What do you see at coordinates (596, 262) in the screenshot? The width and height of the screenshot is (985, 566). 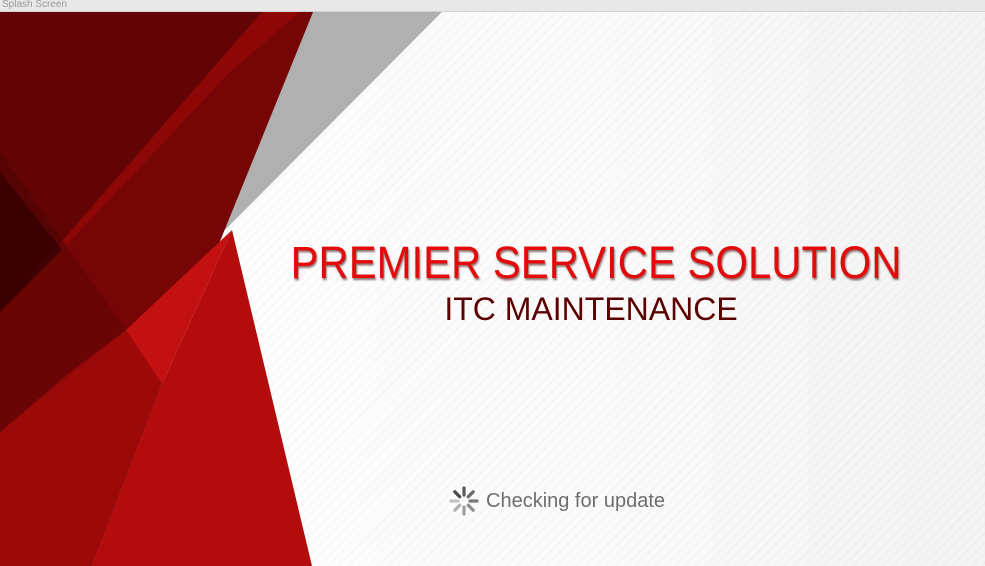 I see `app-title: PREMIER SERVICE SOLUTION` at bounding box center [596, 262].